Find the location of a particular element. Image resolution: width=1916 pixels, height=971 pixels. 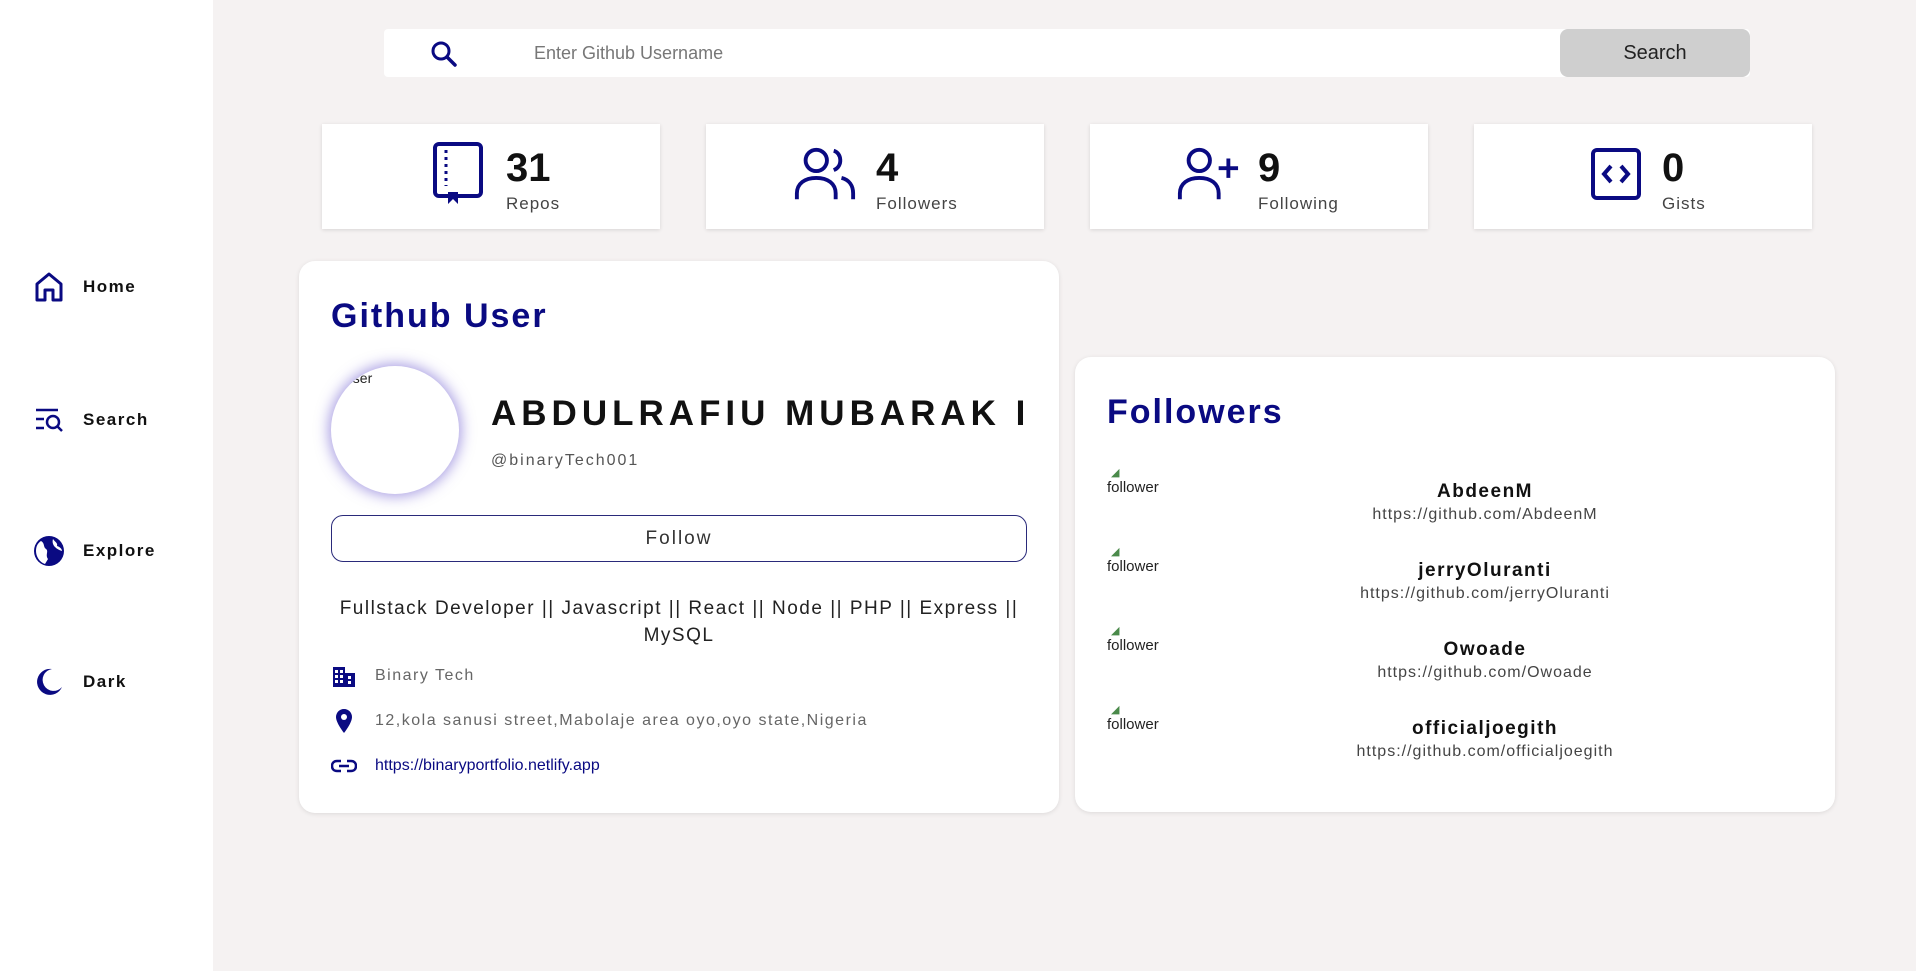

follower-login: AbdeenM is located at coordinates (1485, 491).